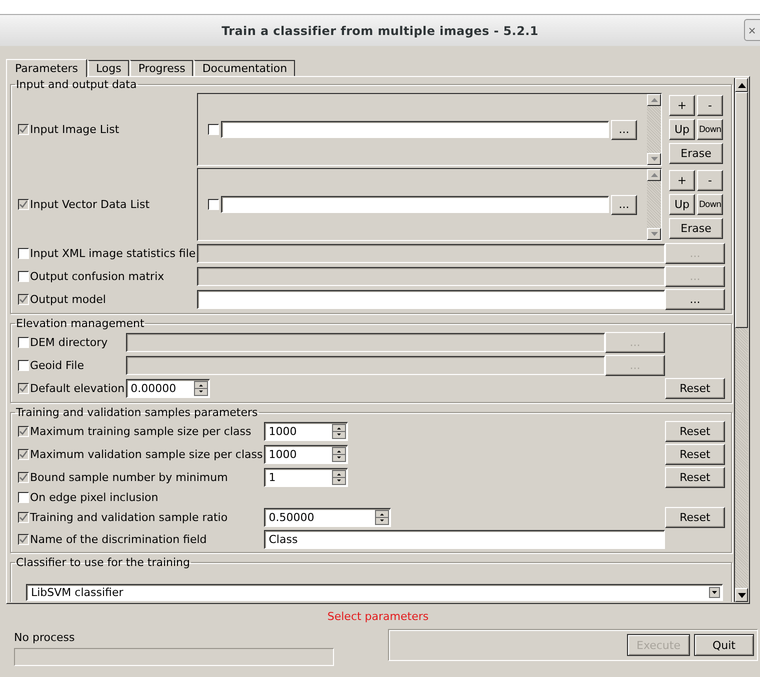 Image resolution: width=760 pixels, height=677 pixels. What do you see at coordinates (724, 645) in the screenshot?
I see `quit-button: Quit` at bounding box center [724, 645].